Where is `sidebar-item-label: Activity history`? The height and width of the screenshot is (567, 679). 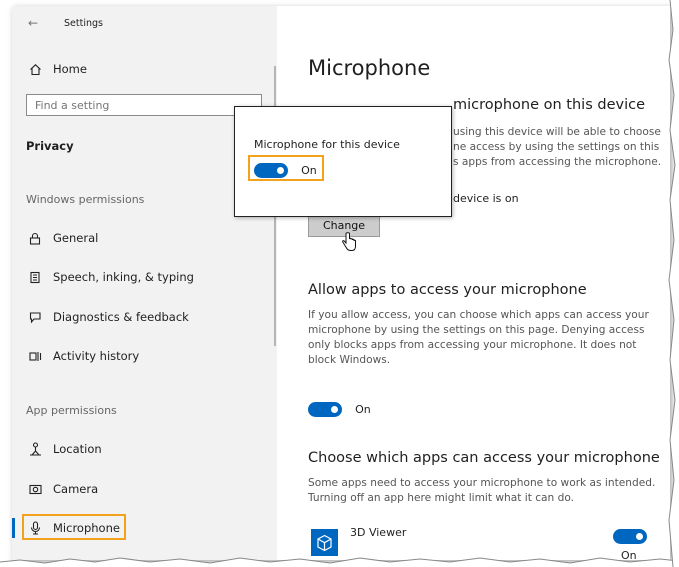
sidebar-item-label: Activity history is located at coordinates (96, 356).